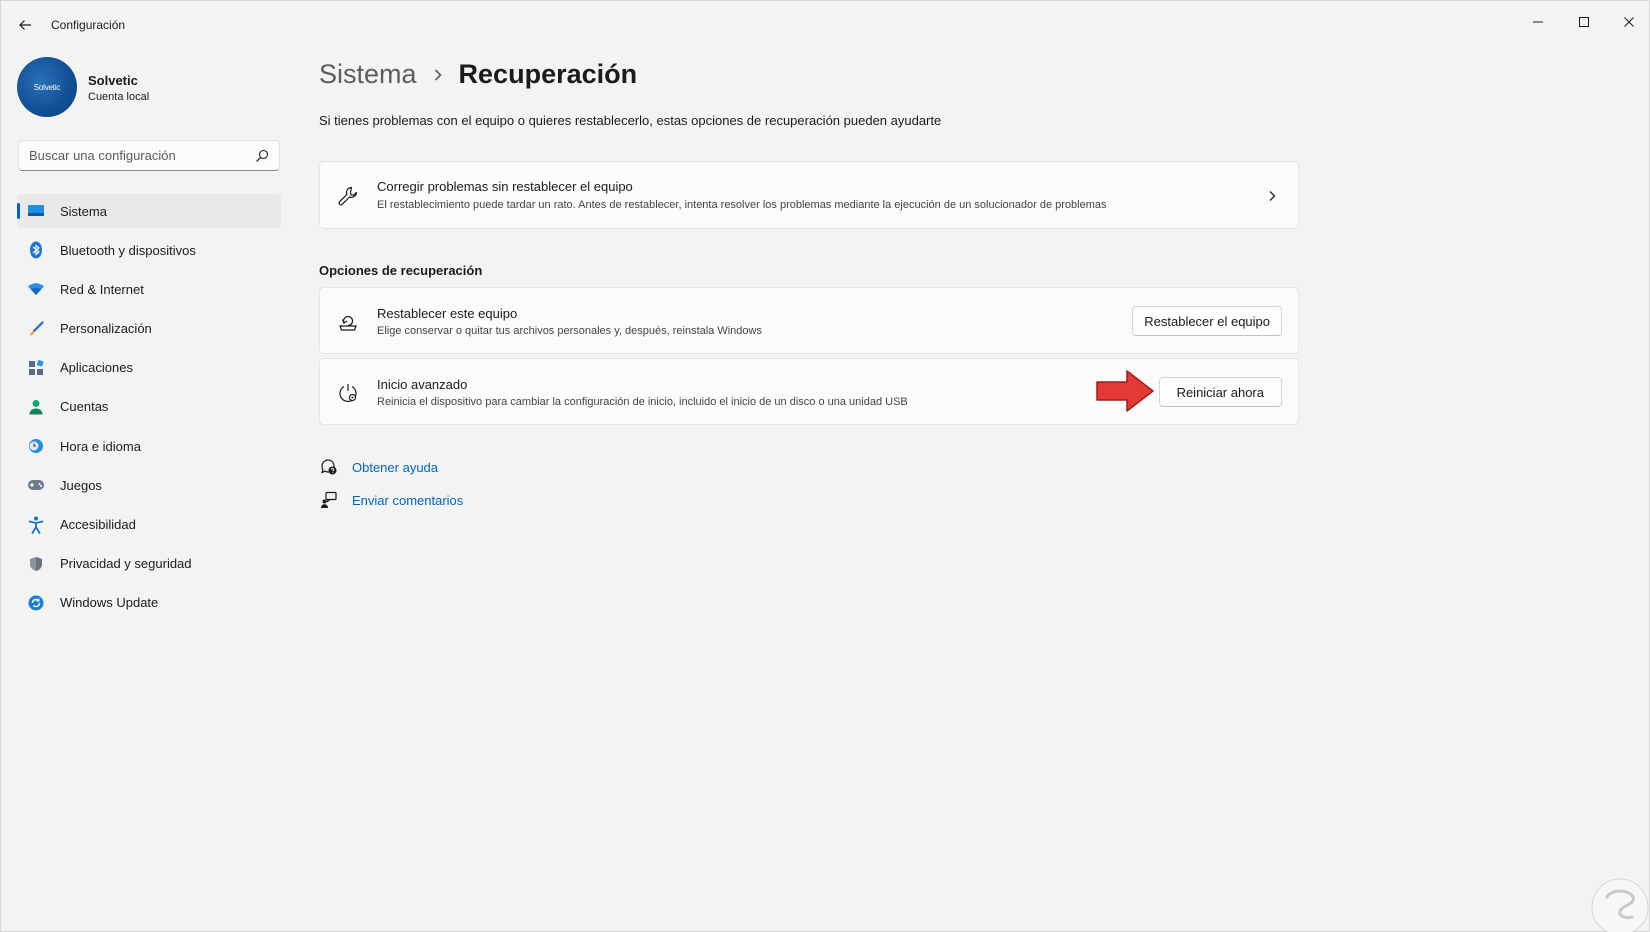  I want to click on arrow-left-icon, so click(25, 25).